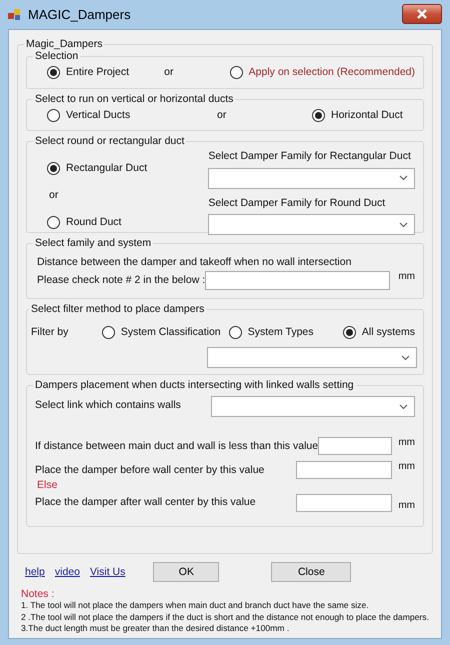  What do you see at coordinates (67, 572) in the screenshot?
I see `link: video` at bounding box center [67, 572].